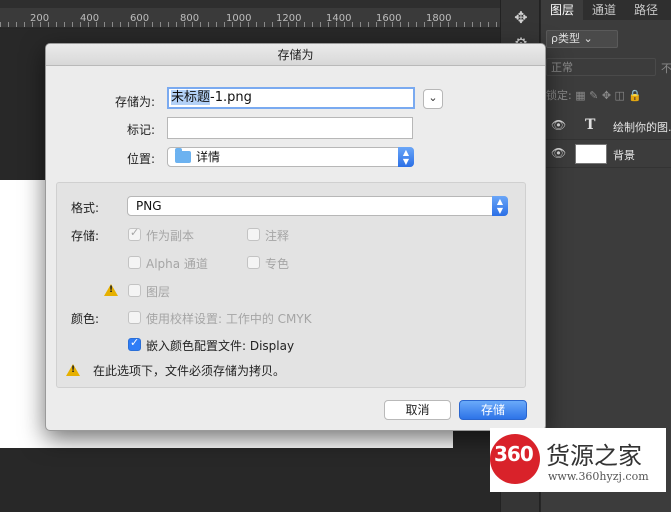 Image resolution: width=671 pixels, height=512 pixels. Describe the element at coordinates (134, 317) in the screenshot. I see `proof-setup-checkbox` at that location.